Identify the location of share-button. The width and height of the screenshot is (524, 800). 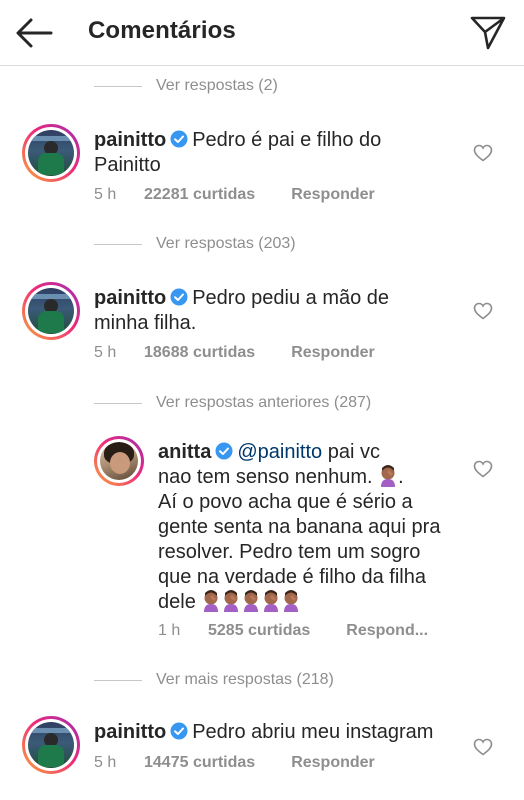
(488, 33).